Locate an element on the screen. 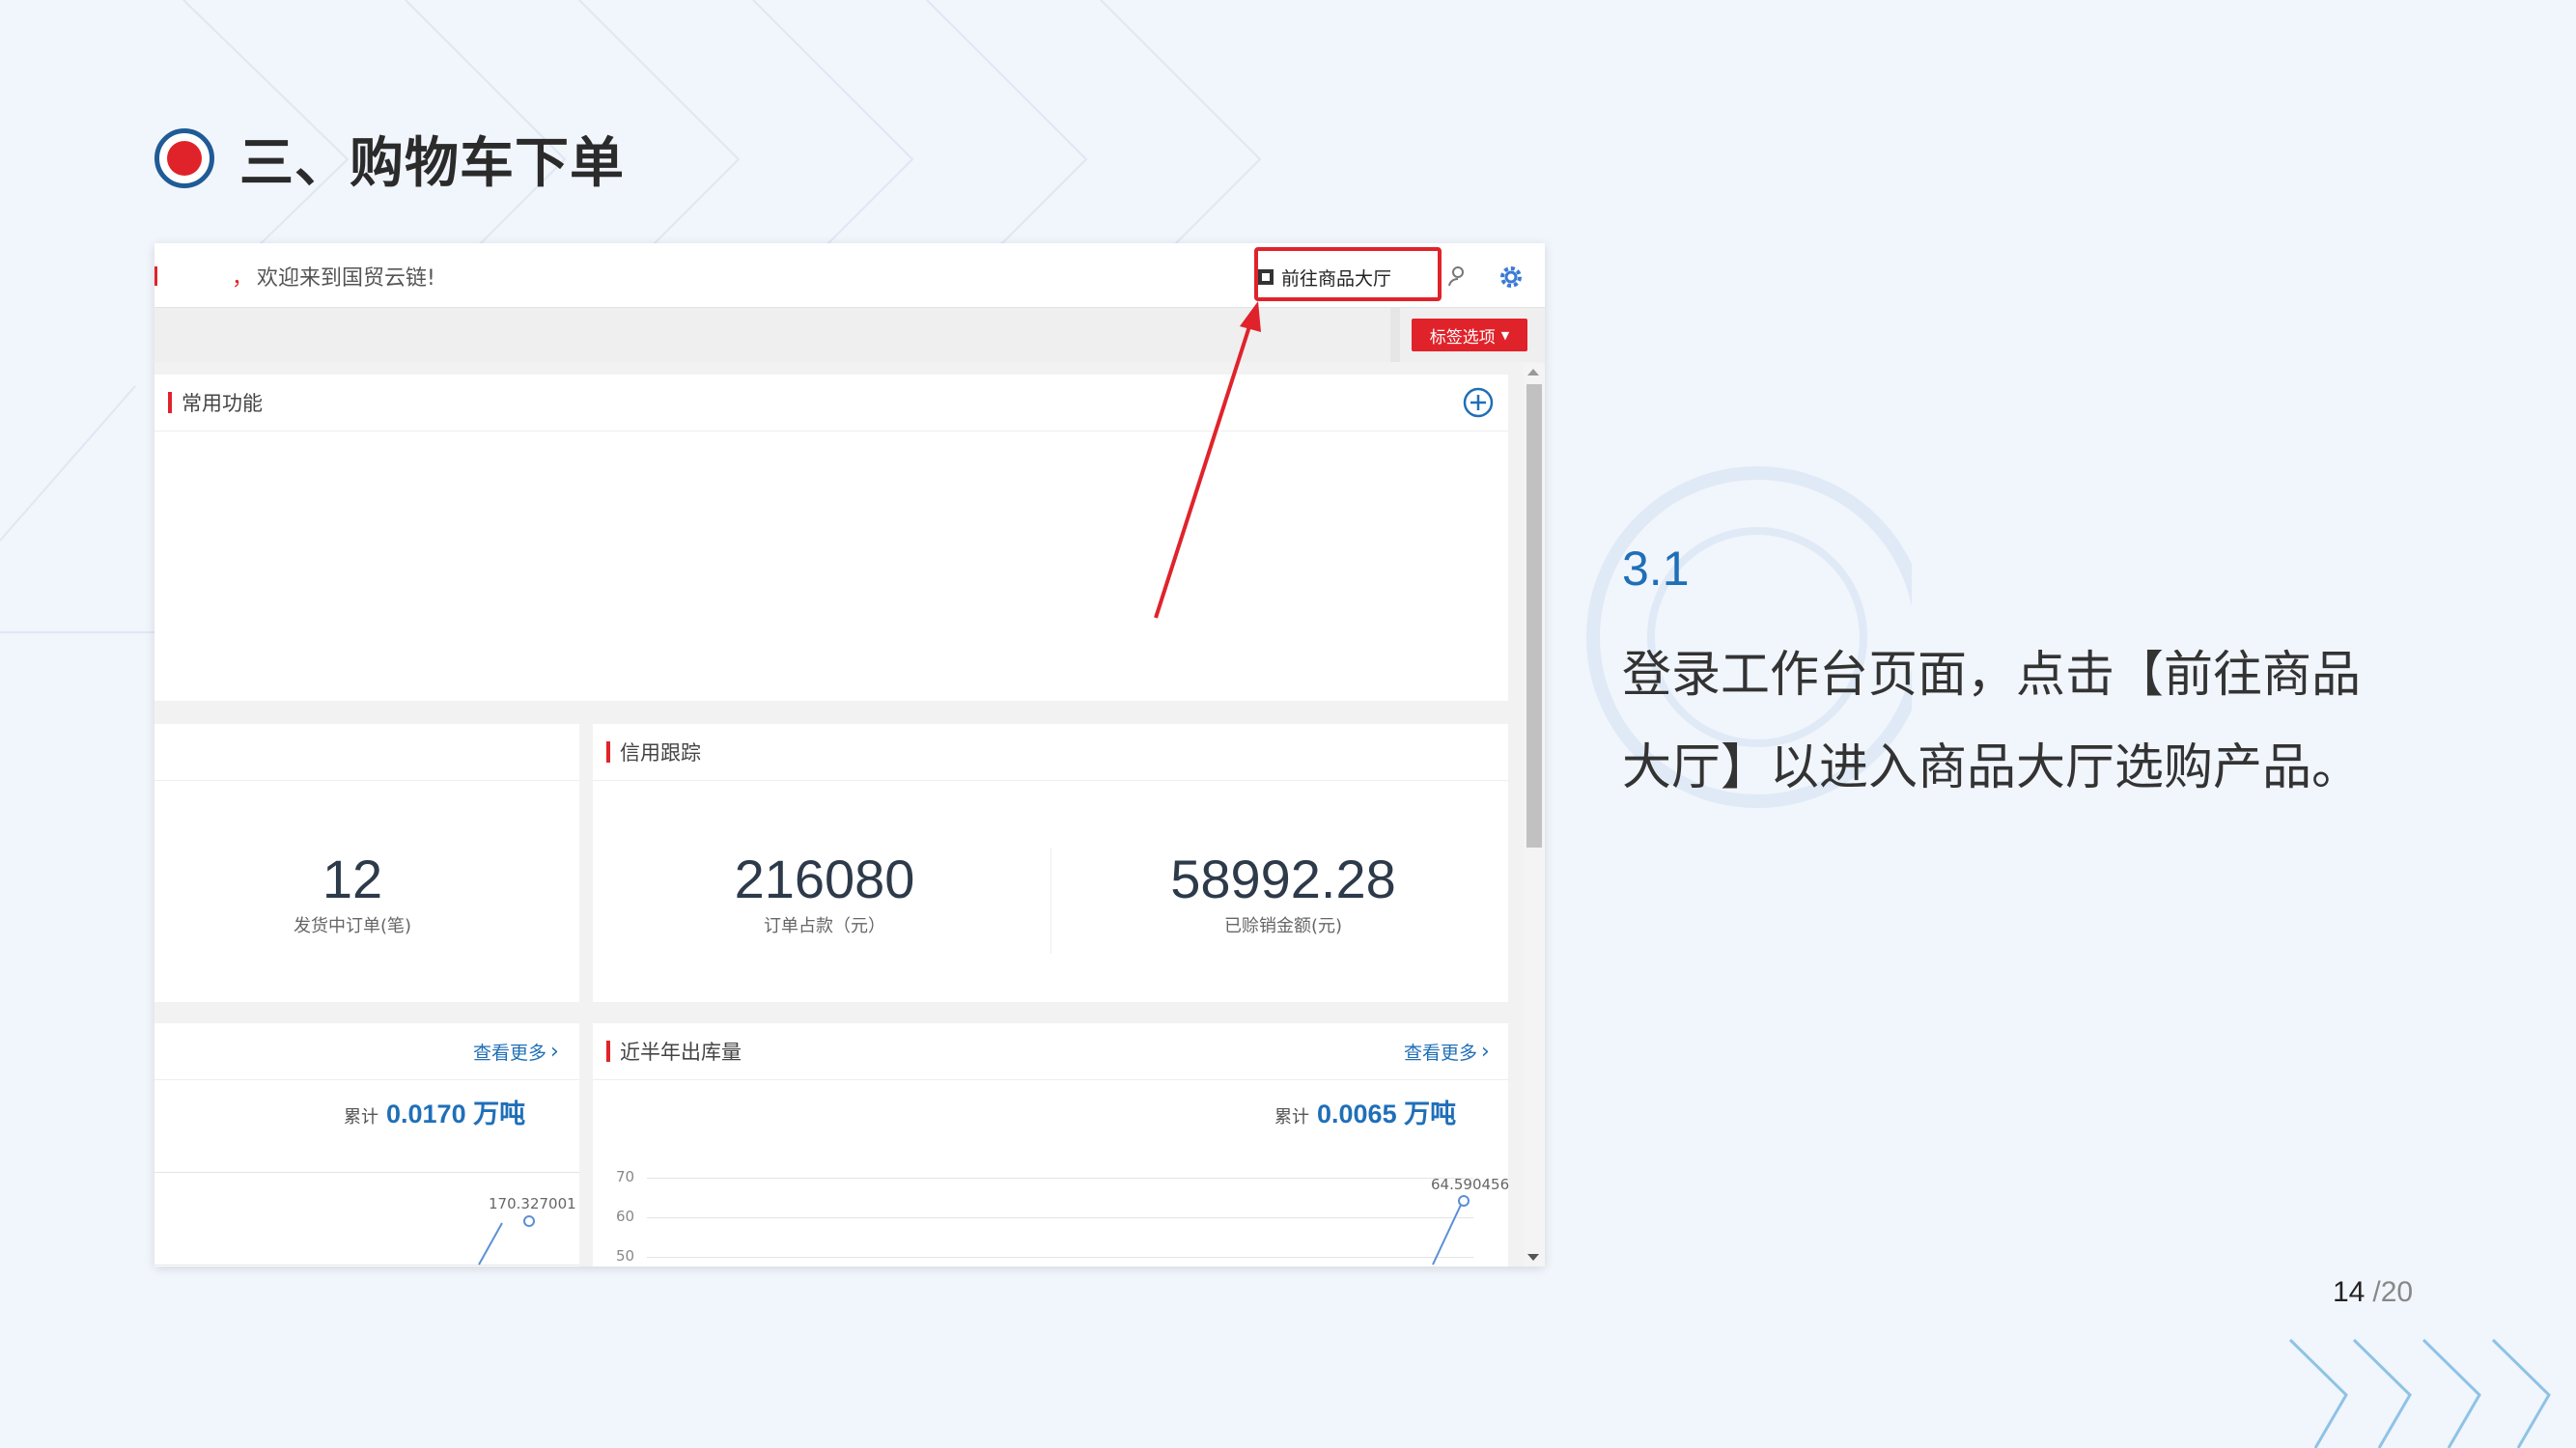  page-current: 14 is located at coordinates (2350, 1292).